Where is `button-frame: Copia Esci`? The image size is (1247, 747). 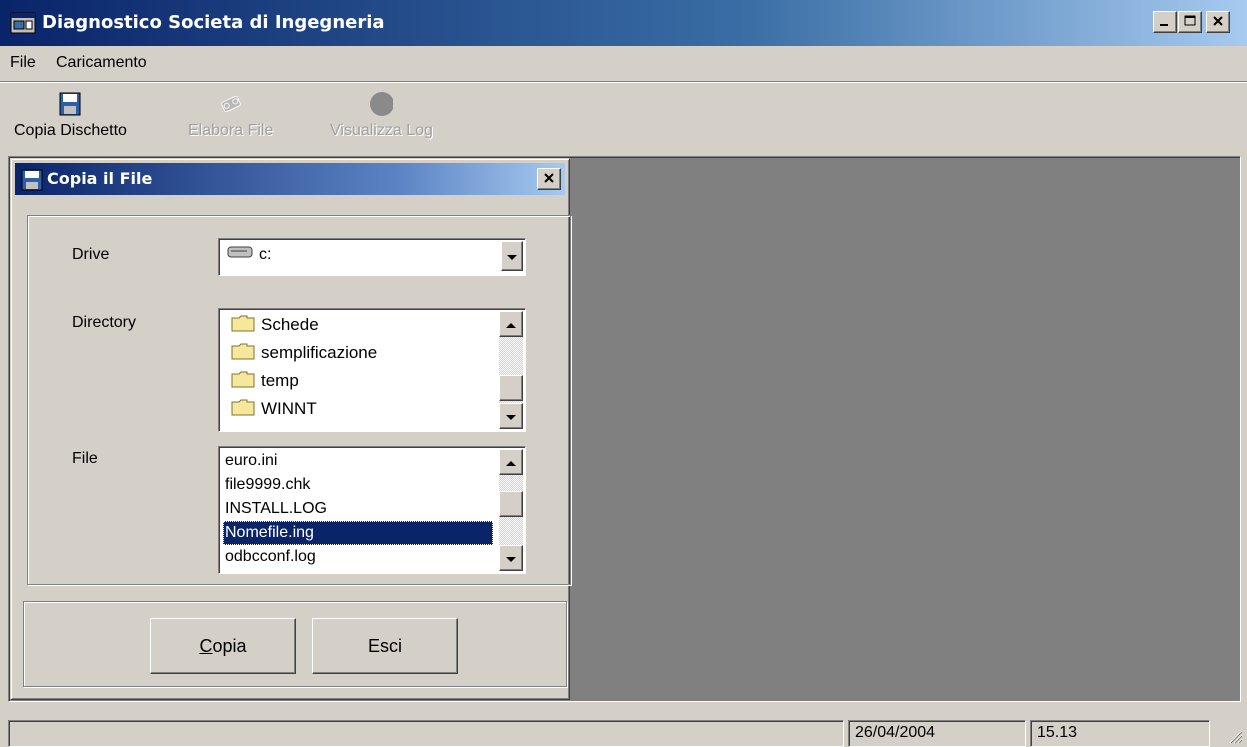 button-frame: Copia Esci is located at coordinates (295, 644).